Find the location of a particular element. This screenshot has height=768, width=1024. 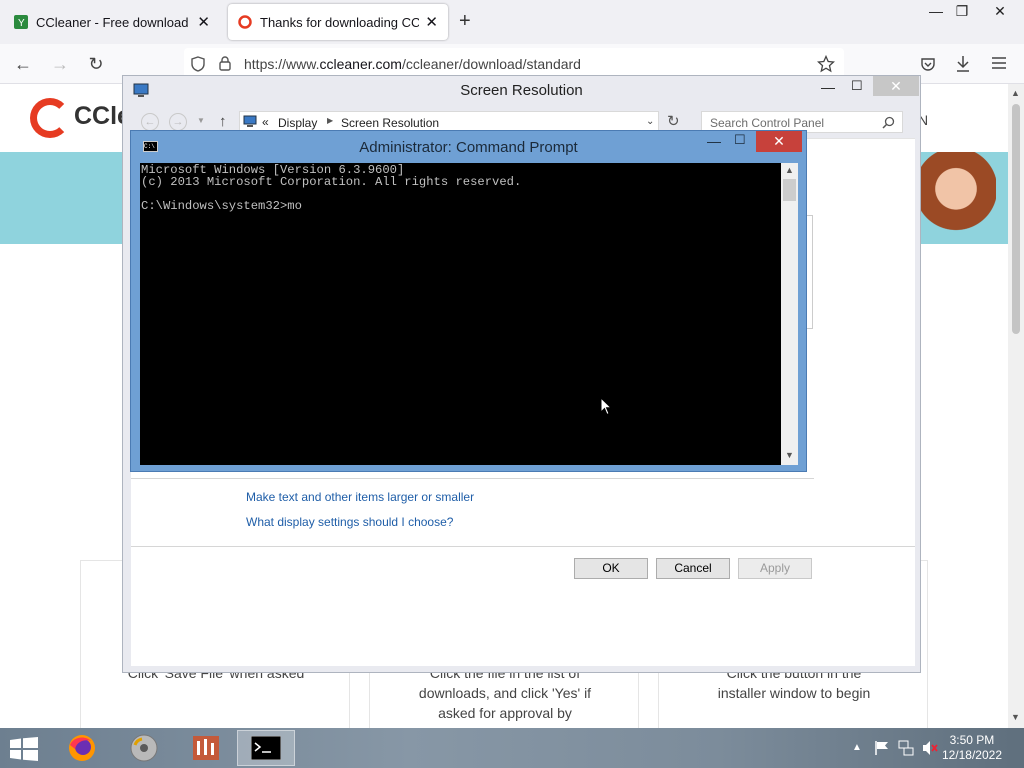

clock-date: 12/18/2022 is located at coordinates (971, 755).